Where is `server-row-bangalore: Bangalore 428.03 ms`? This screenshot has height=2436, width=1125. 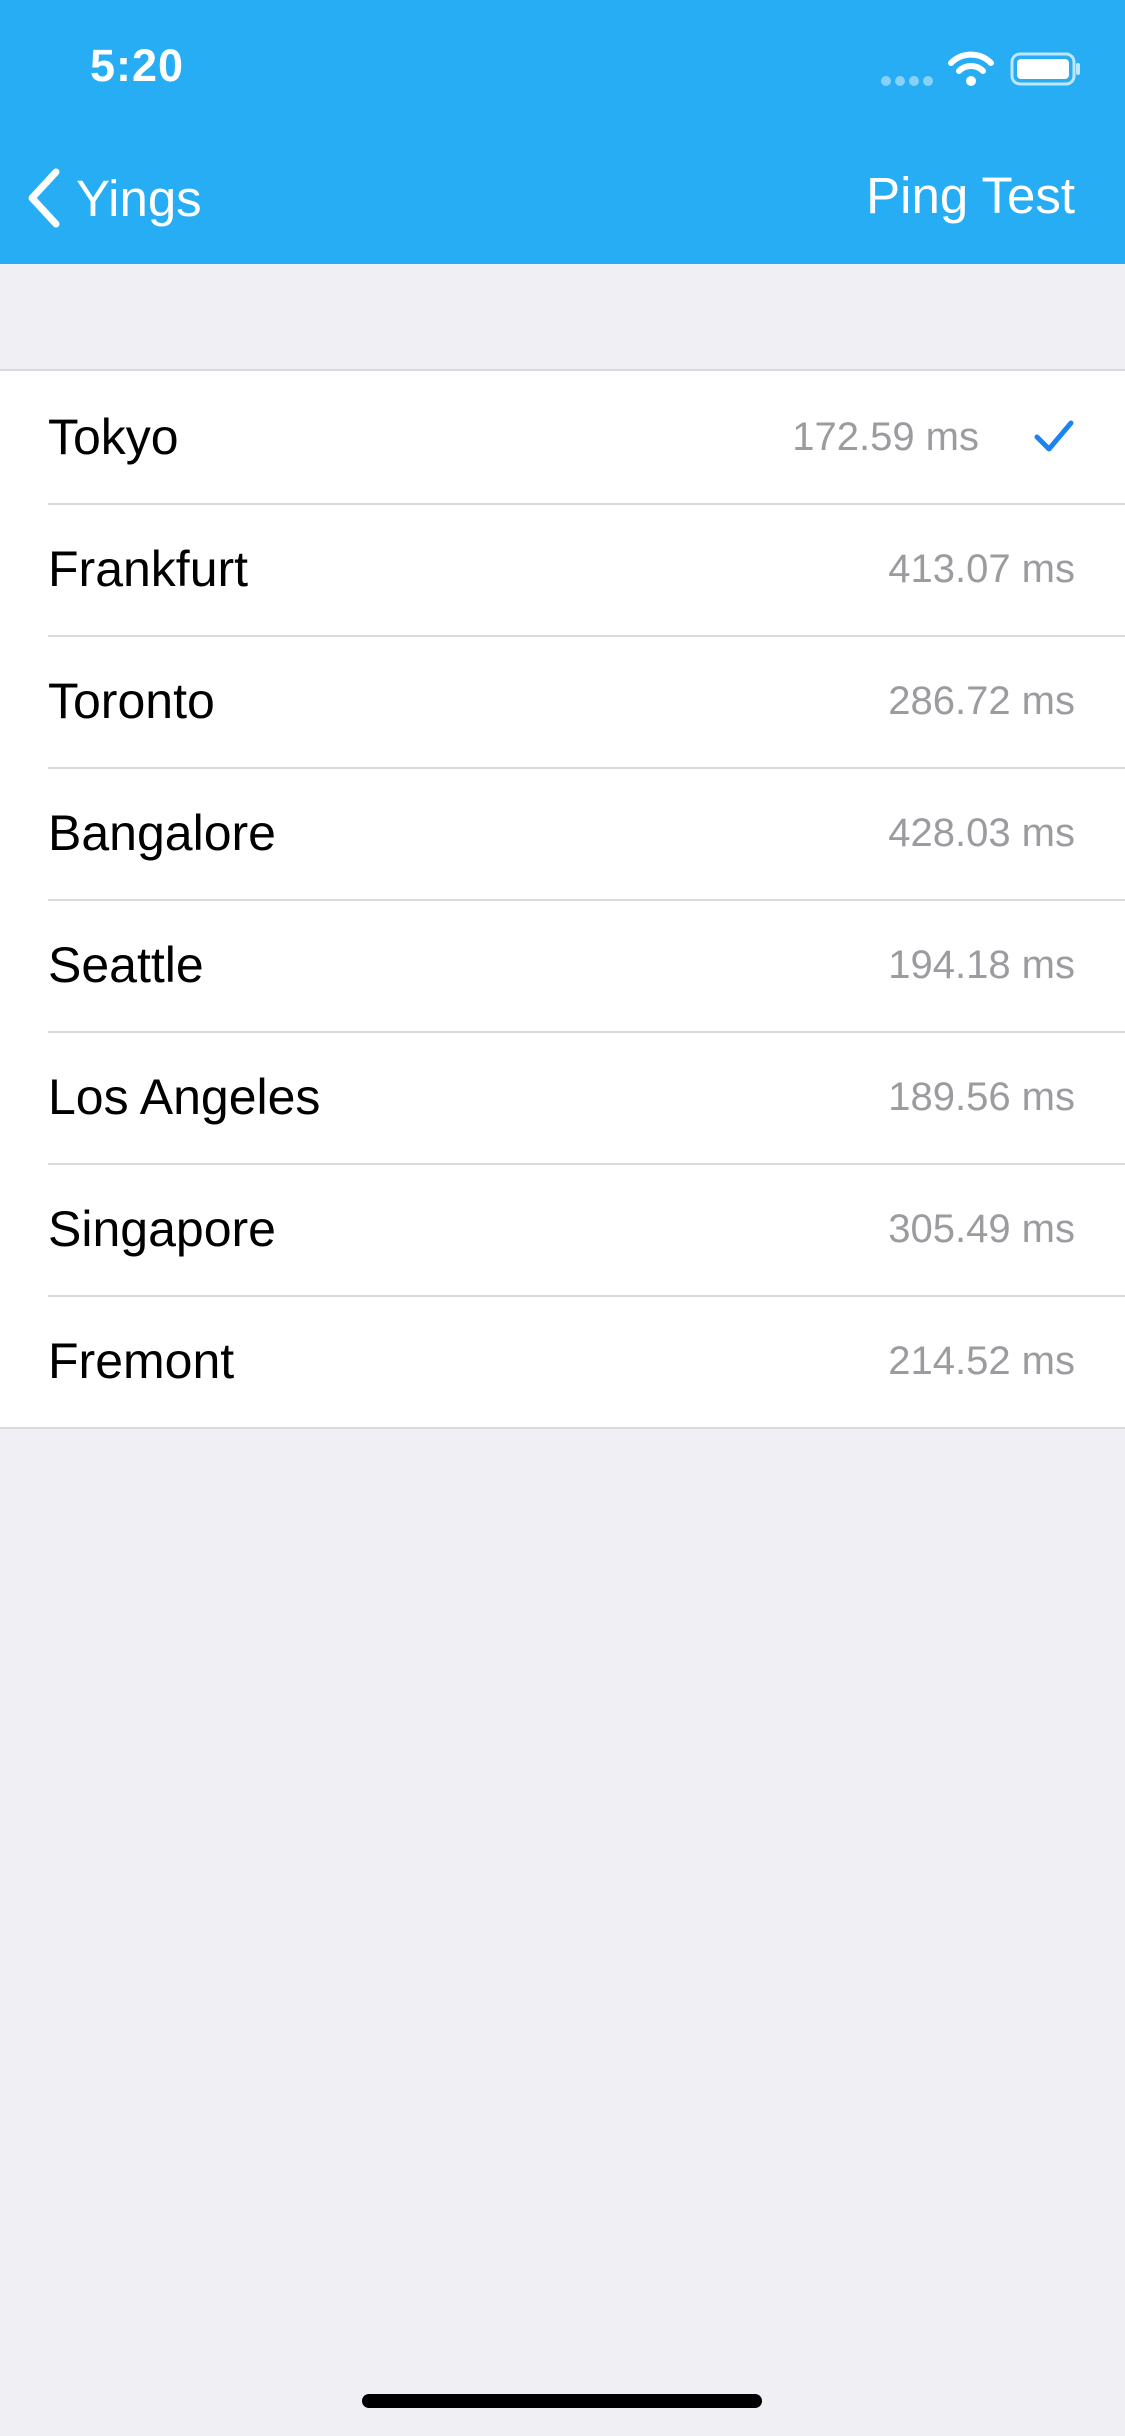
server-row-bangalore: Bangalore 428.03 ms is located at coordinates (562, 833).